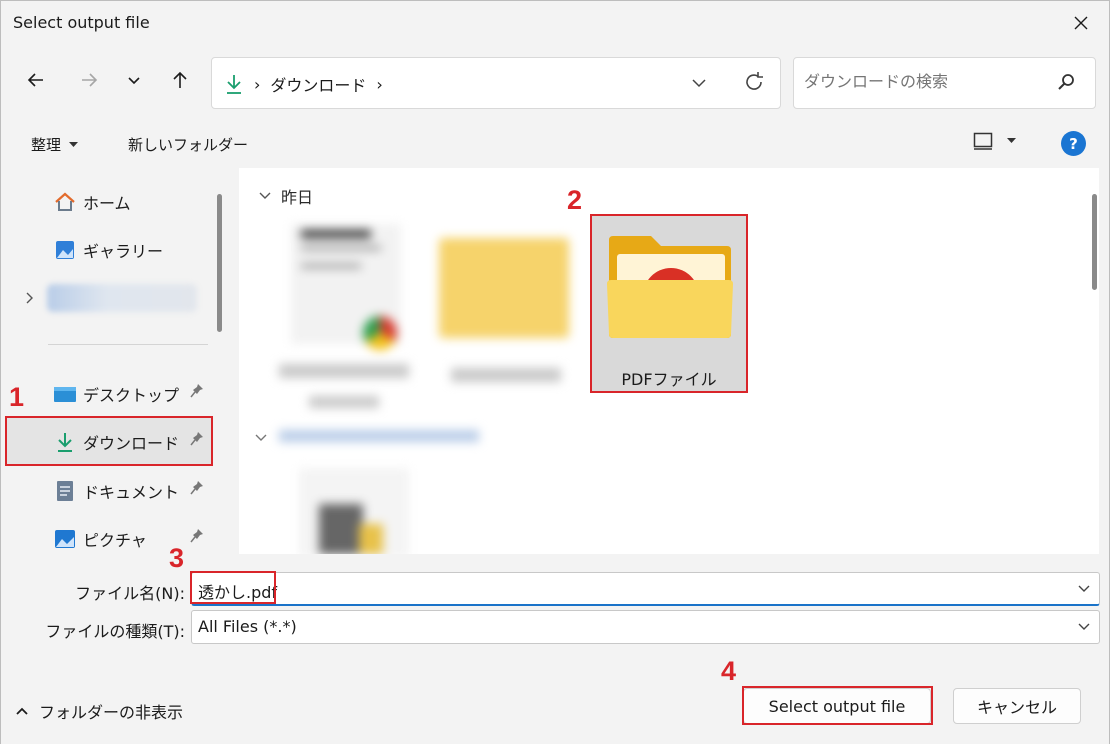  Describe the element at coordinates (1066, 82) in the screenshot. I see `search-icon` at that location.